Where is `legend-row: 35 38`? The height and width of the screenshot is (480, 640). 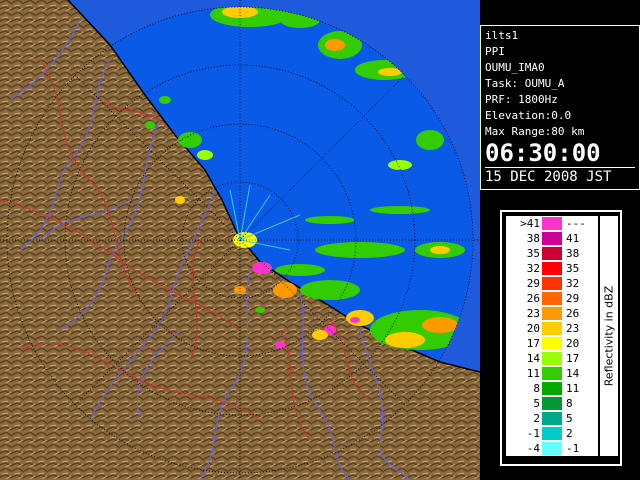 legend-row: 35 38 is located at coordinates (552, 253).